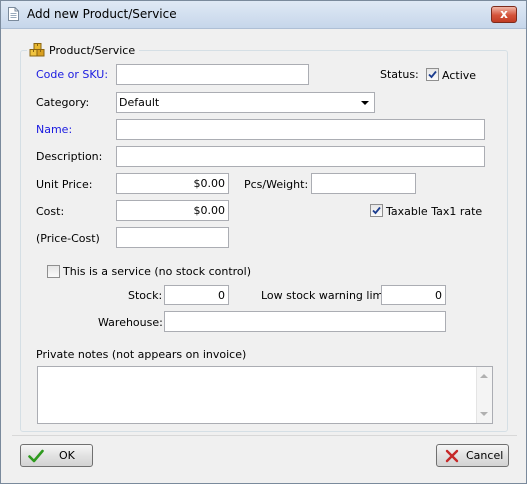  I want to click on taxable-checkbox, so click(376, 210).